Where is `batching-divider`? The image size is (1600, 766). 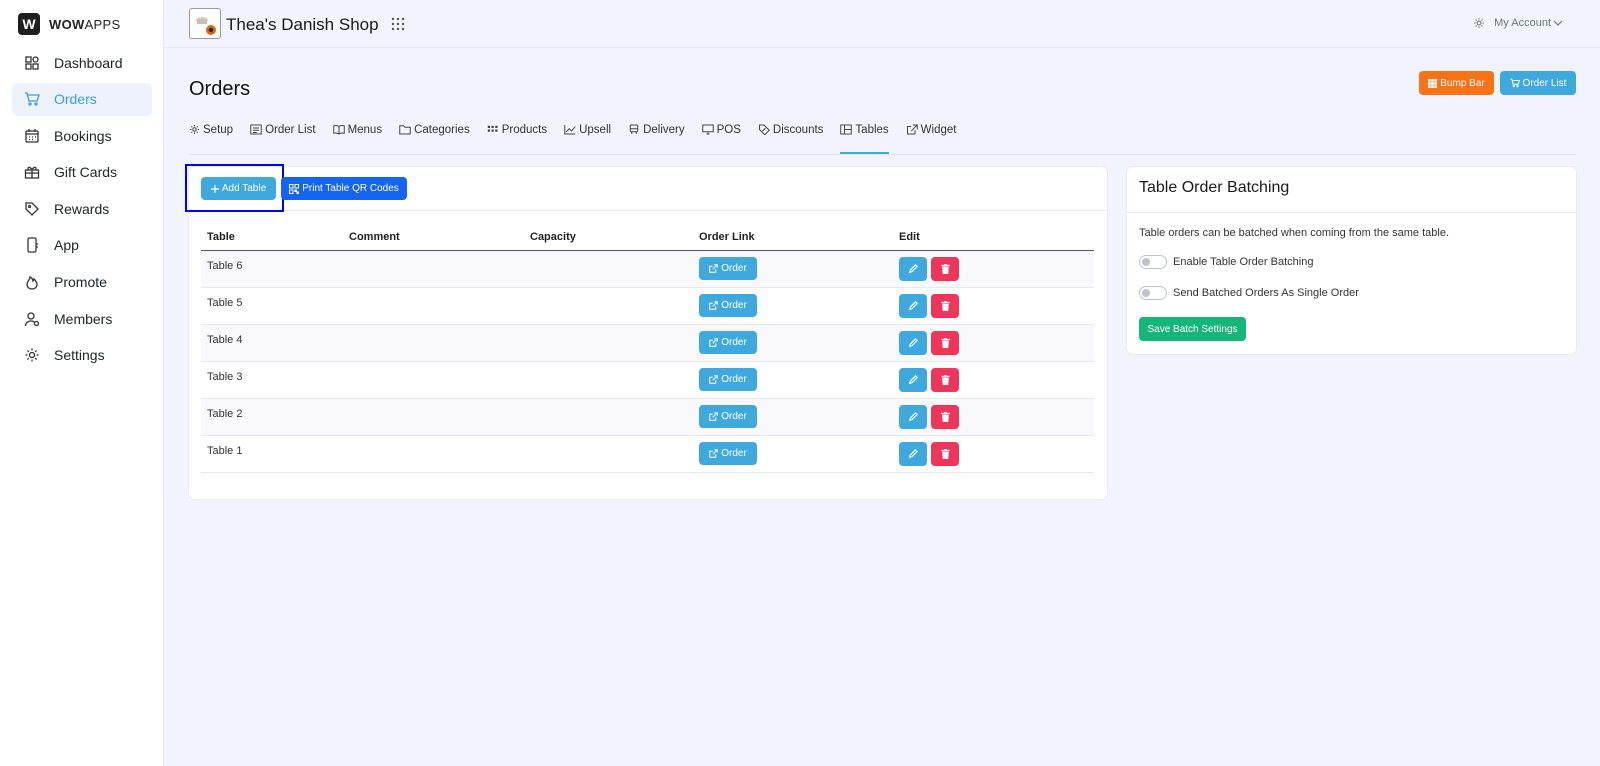 batching-divider is located at coordinates (1351, 212).